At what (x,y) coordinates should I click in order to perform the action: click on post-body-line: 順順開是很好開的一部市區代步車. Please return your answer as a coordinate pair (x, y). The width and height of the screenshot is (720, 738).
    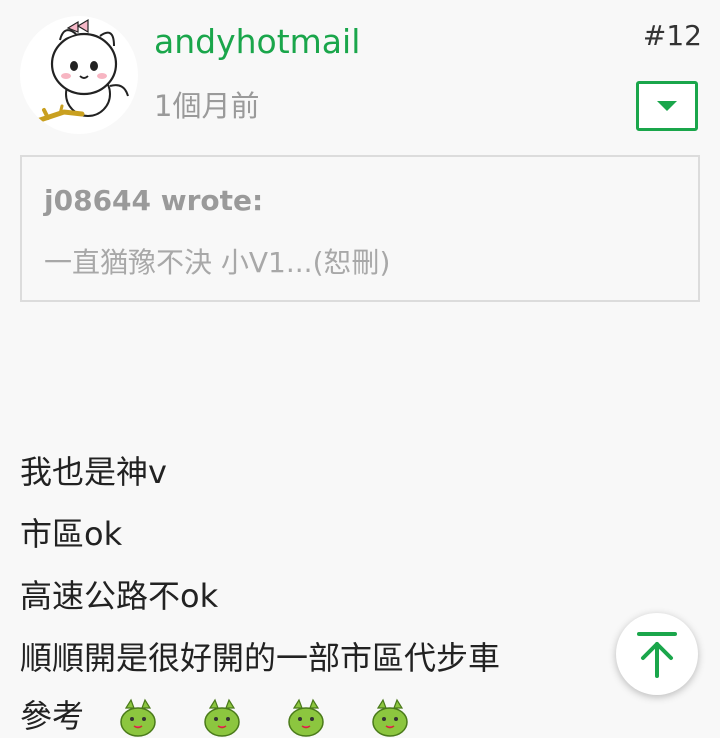
    Looking at the image, I should click on (260, 658).